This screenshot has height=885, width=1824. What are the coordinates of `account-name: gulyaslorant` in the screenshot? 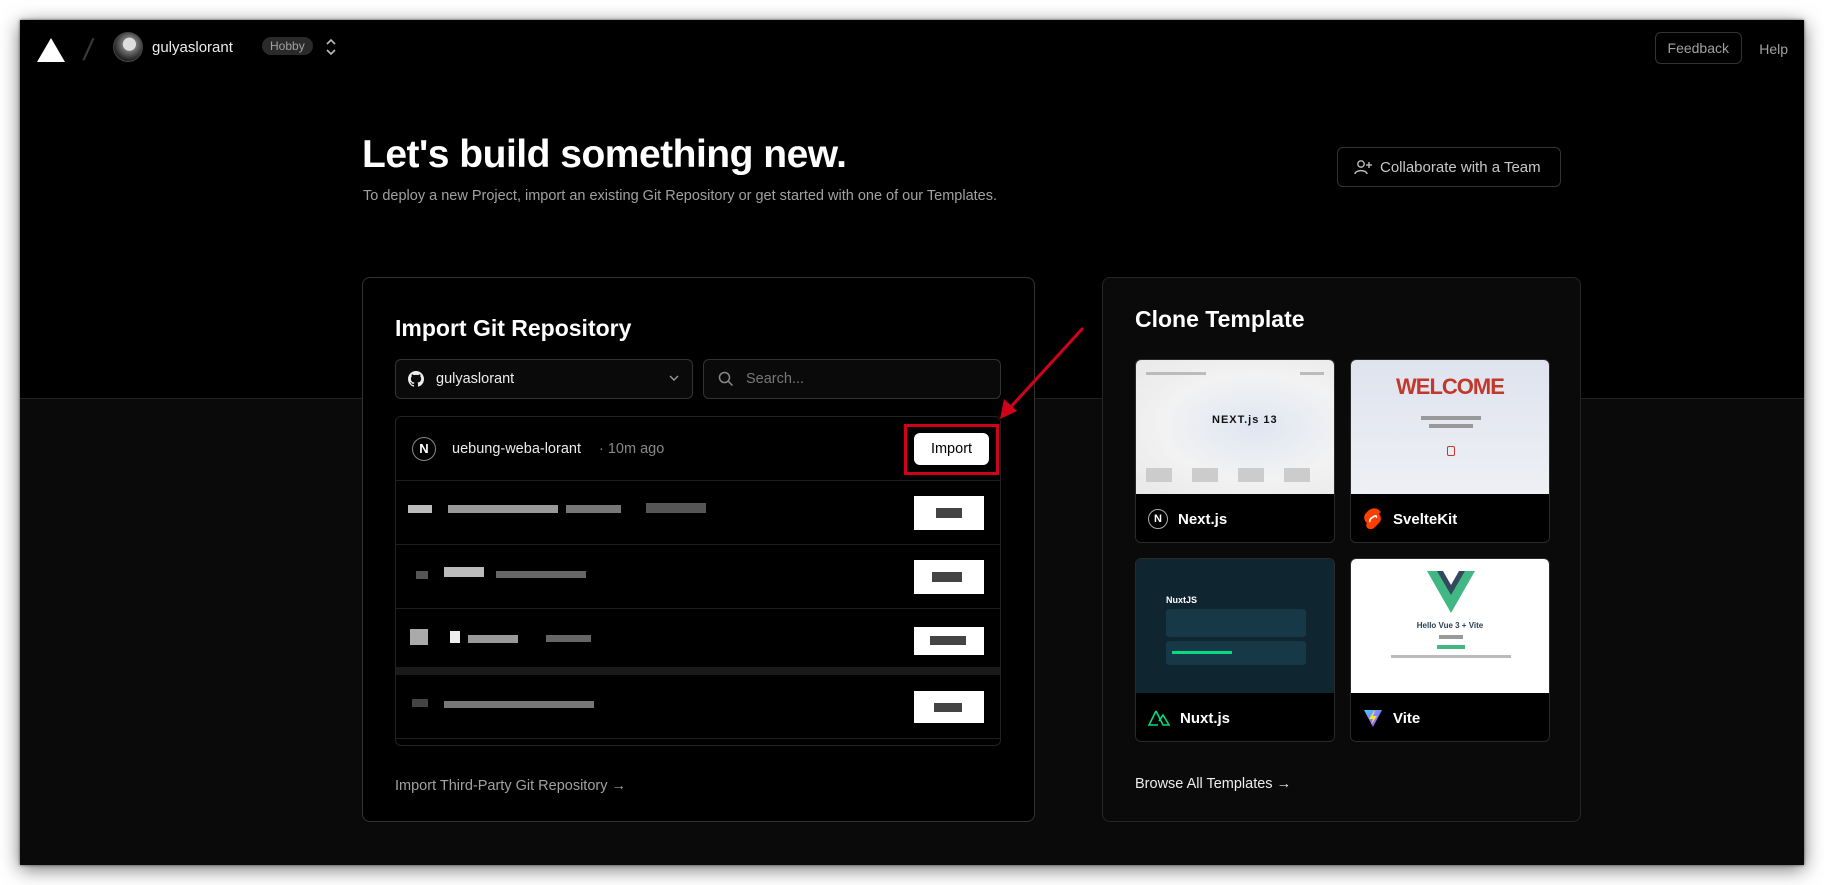 It's located at (192, 47).